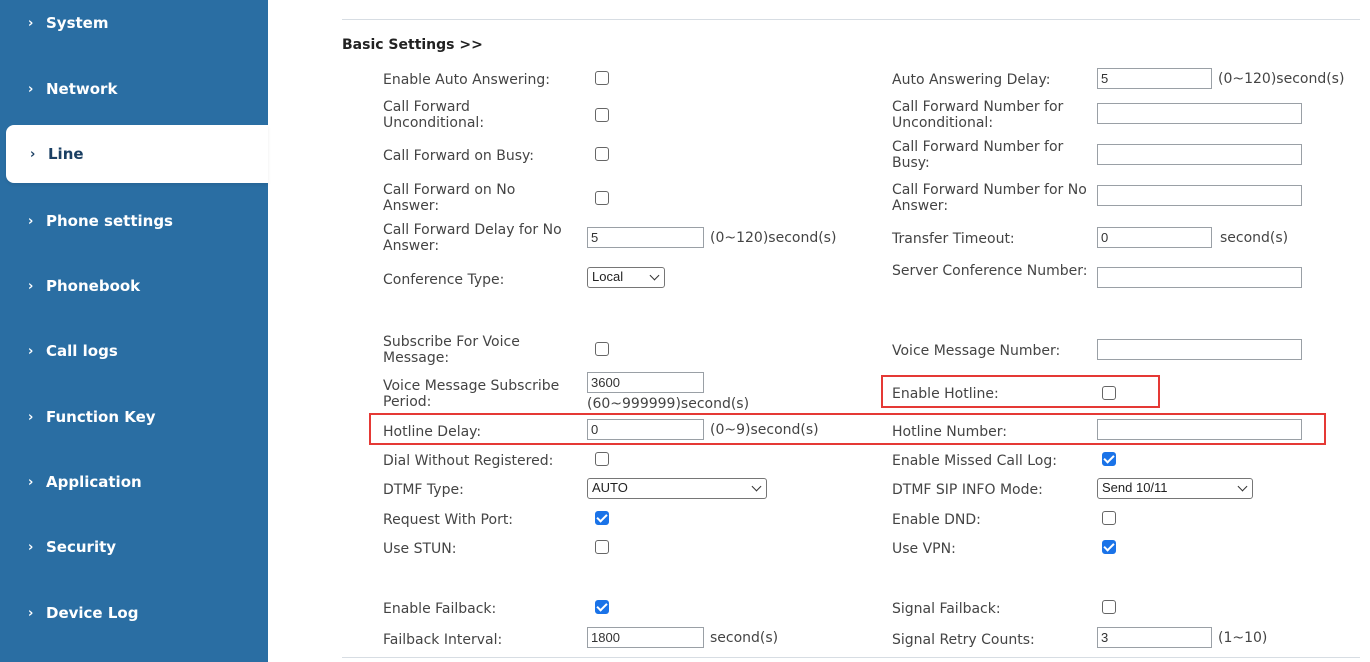  Describe the element at coordinates (602, 518) in the screenshot. I see `request-with-port-checkbox` at that location.